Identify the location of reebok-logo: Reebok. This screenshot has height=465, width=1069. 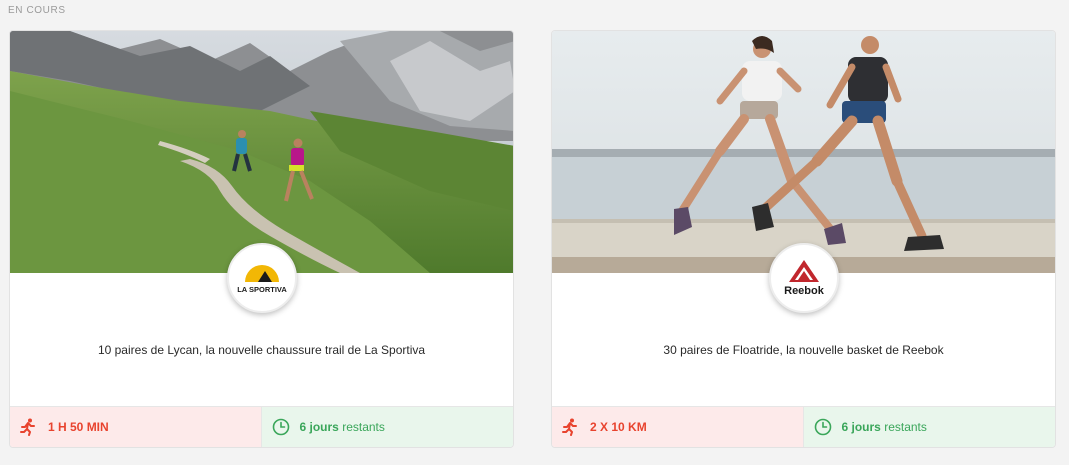
(803, 278).